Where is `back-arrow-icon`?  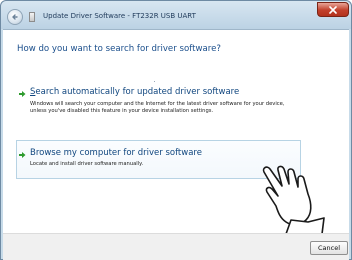 back-arrow-icon is located at coordinates (15, 17).